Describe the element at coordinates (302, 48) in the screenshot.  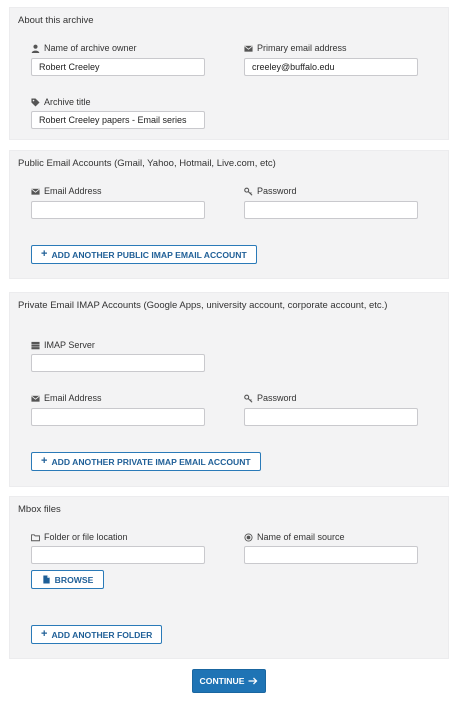
I see `primary-email-label: Primary email address` at that location.